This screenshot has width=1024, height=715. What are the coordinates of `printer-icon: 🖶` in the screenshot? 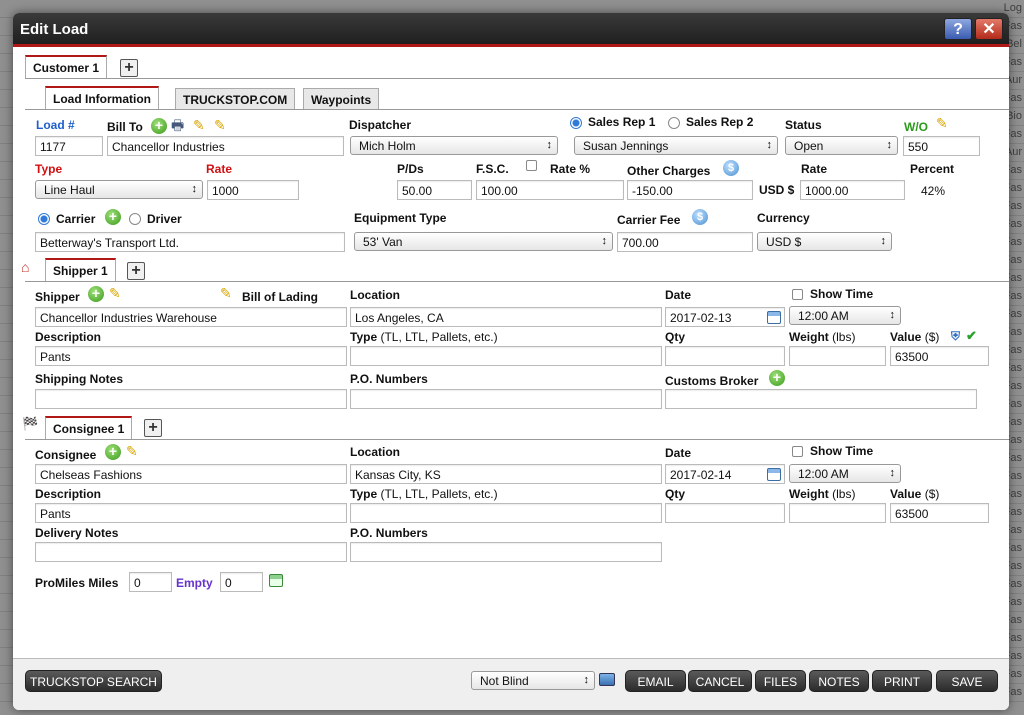 It's located at (180, 125).